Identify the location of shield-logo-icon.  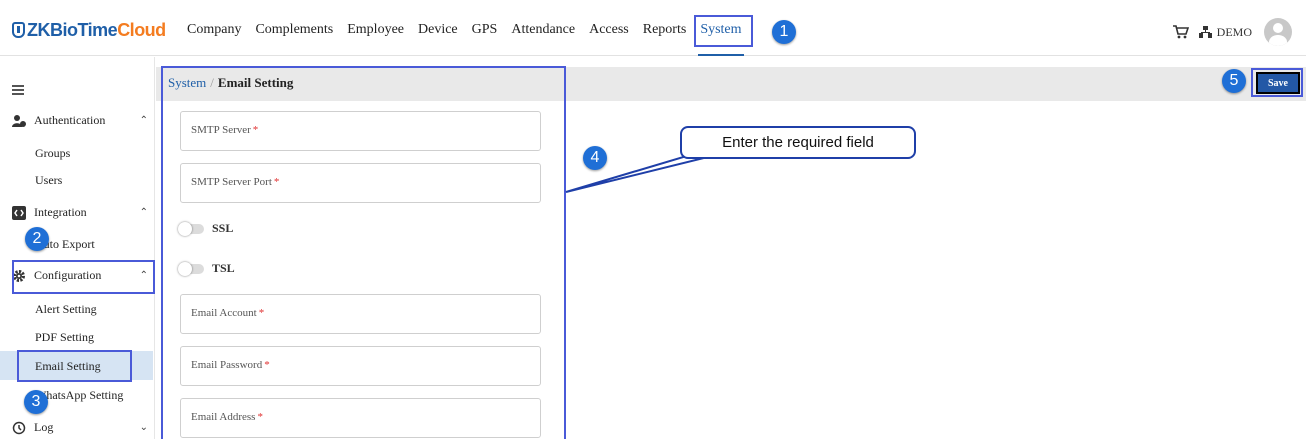
(18, 30).